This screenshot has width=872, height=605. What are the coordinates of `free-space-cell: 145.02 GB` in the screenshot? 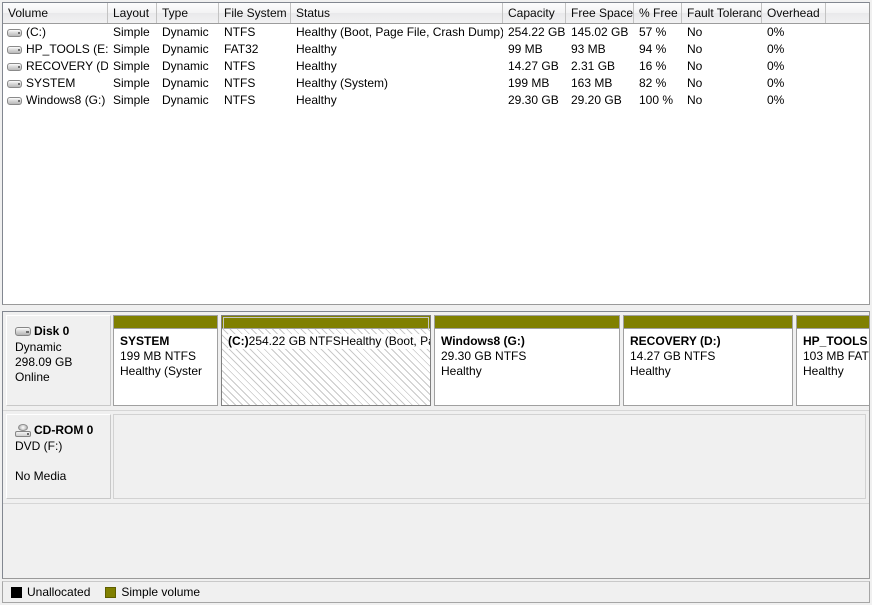 It's located at (600, 32).